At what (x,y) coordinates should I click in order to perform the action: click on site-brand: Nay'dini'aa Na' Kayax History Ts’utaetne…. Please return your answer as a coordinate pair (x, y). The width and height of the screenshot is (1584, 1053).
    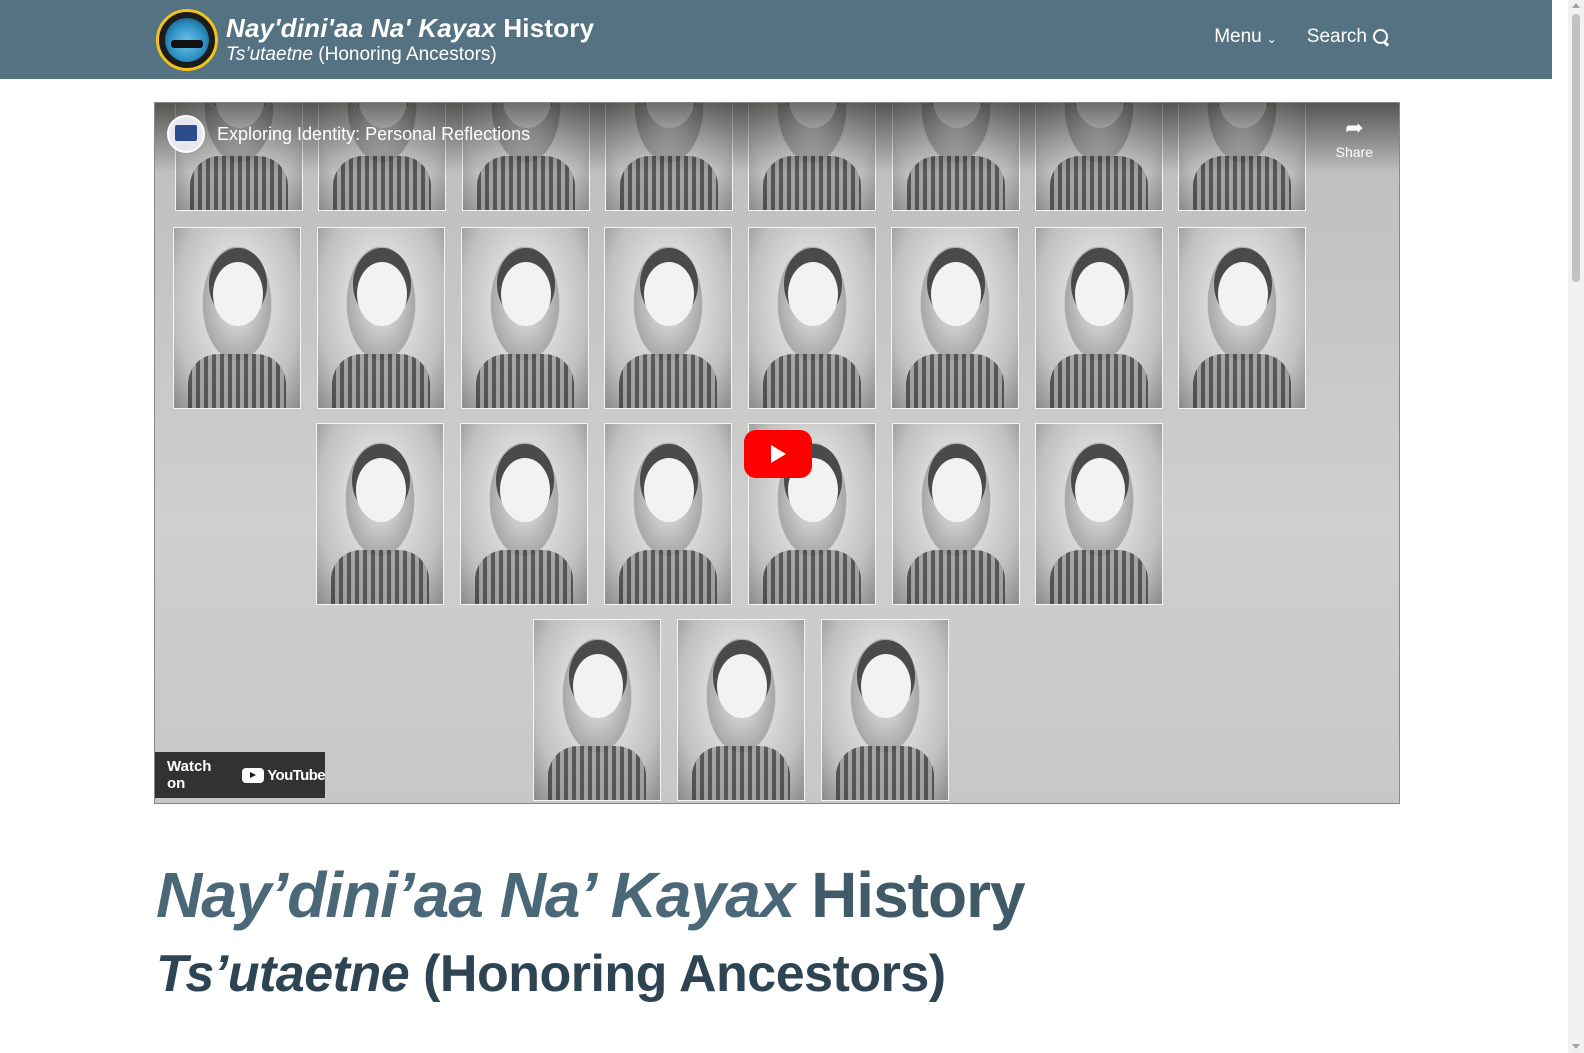
    Looking at the image, I should click on (375, 40).